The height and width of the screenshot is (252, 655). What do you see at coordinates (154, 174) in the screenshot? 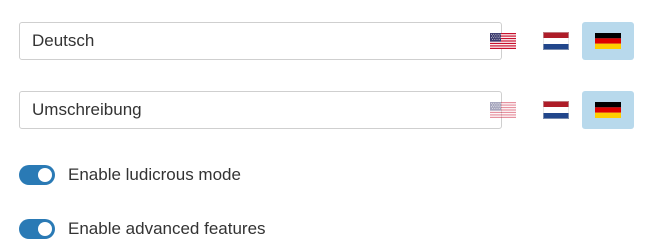
I see `ludicrous-mode-label: Enable ludicrous mode` at bounding box center [154, 174].